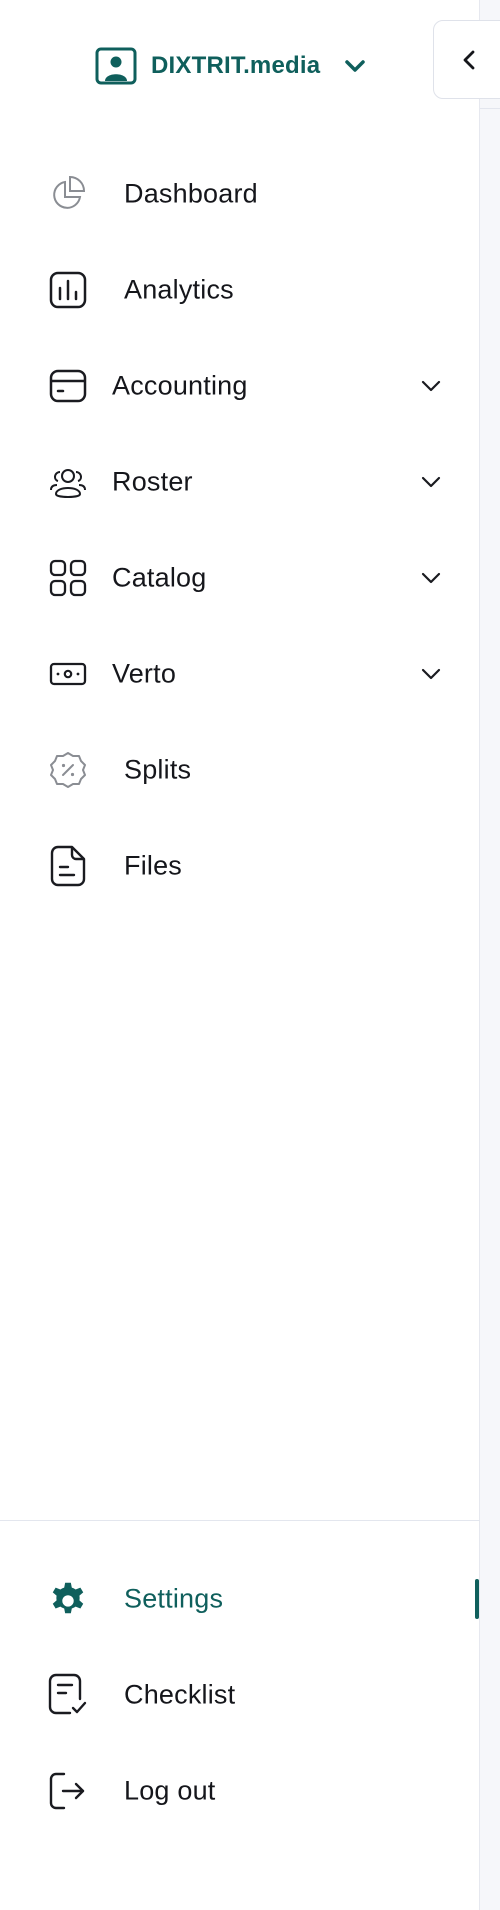  I want to click on sidebar-item-label: Accounting, so click(180, 385).